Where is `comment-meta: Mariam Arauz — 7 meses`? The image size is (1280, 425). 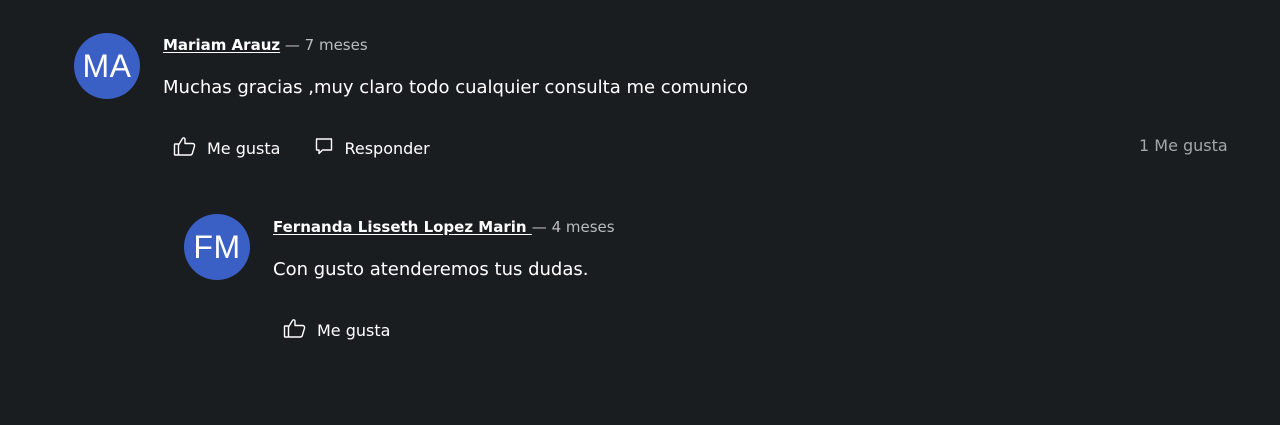
comment-meta: Mariam Arauz — 7 meses is located at coordinates (265, 45).